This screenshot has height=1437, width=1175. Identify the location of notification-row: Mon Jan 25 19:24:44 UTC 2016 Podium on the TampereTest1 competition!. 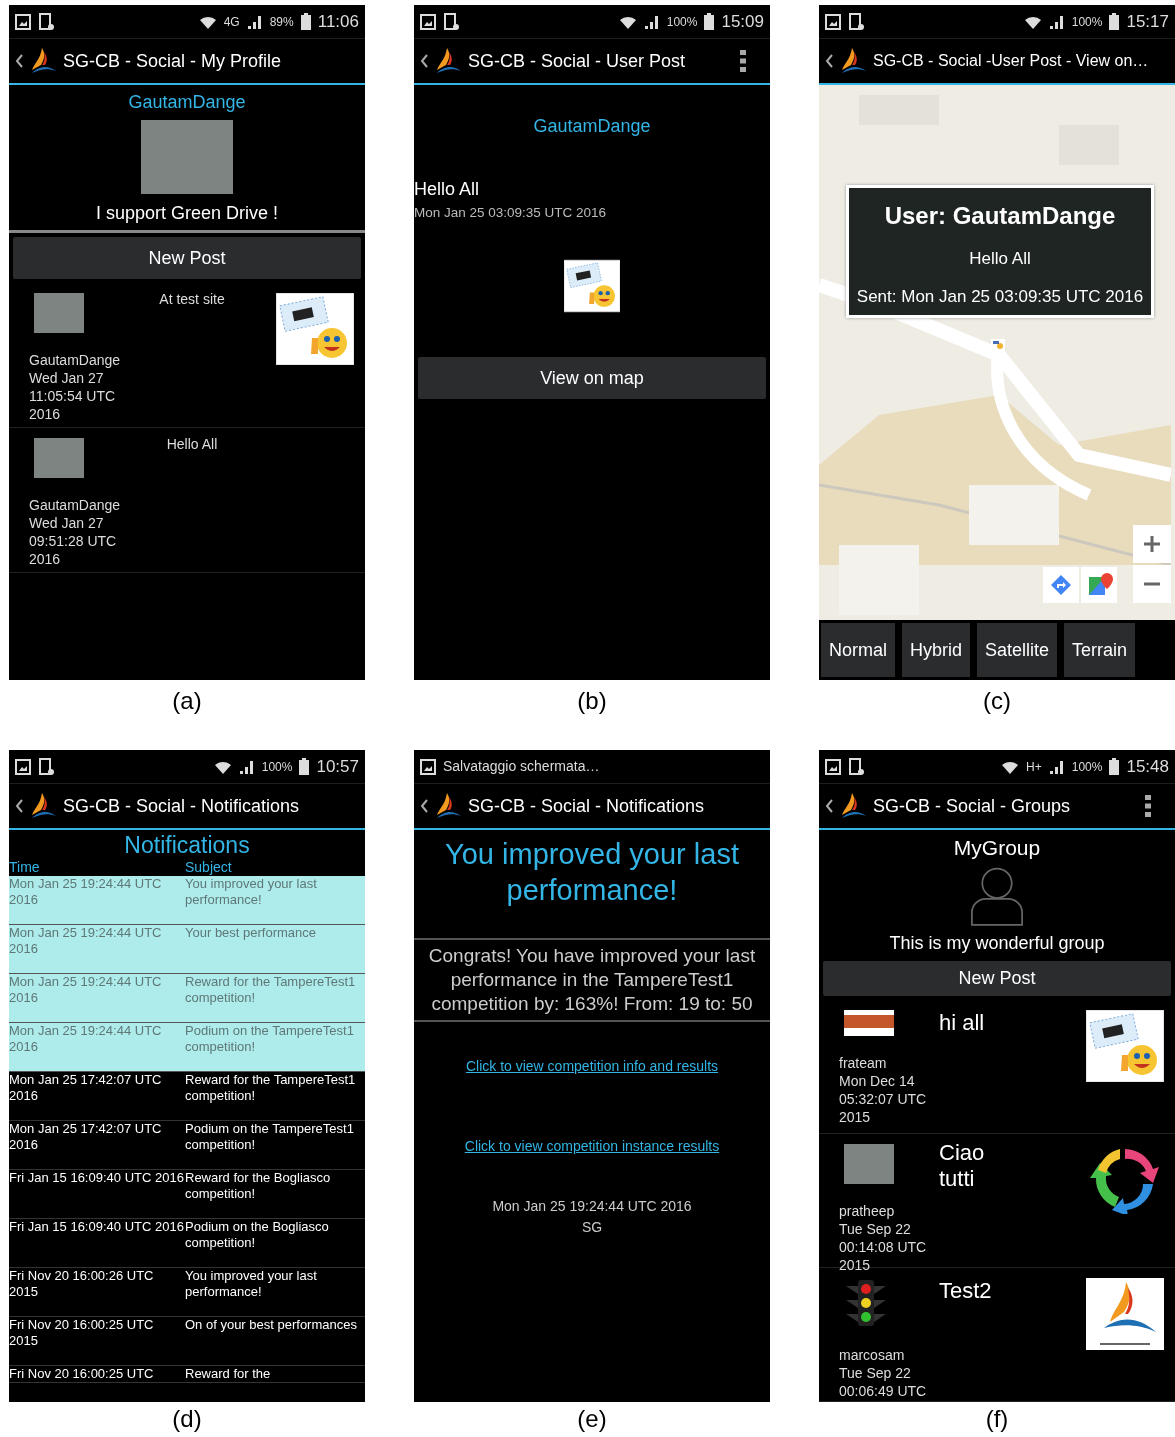
(187, 1047).